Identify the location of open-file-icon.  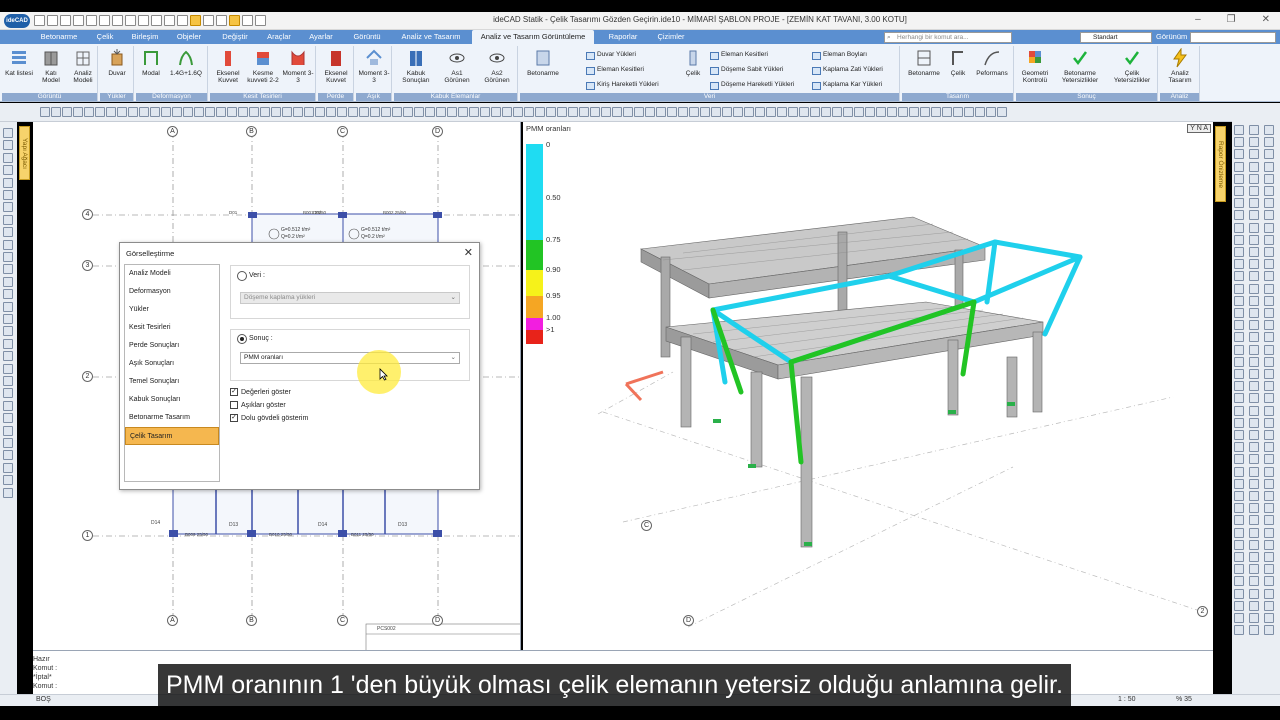
(65, 20).